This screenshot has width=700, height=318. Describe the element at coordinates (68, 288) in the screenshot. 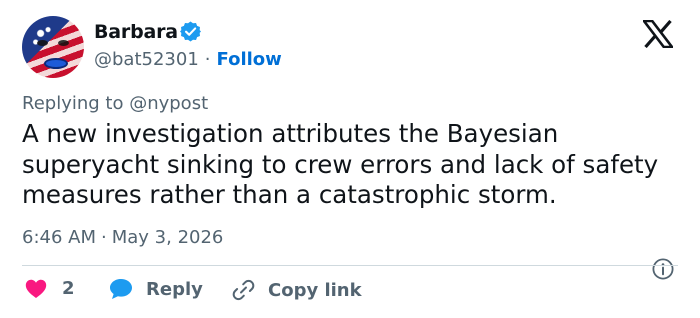

I see `like-count: 2` at that location.